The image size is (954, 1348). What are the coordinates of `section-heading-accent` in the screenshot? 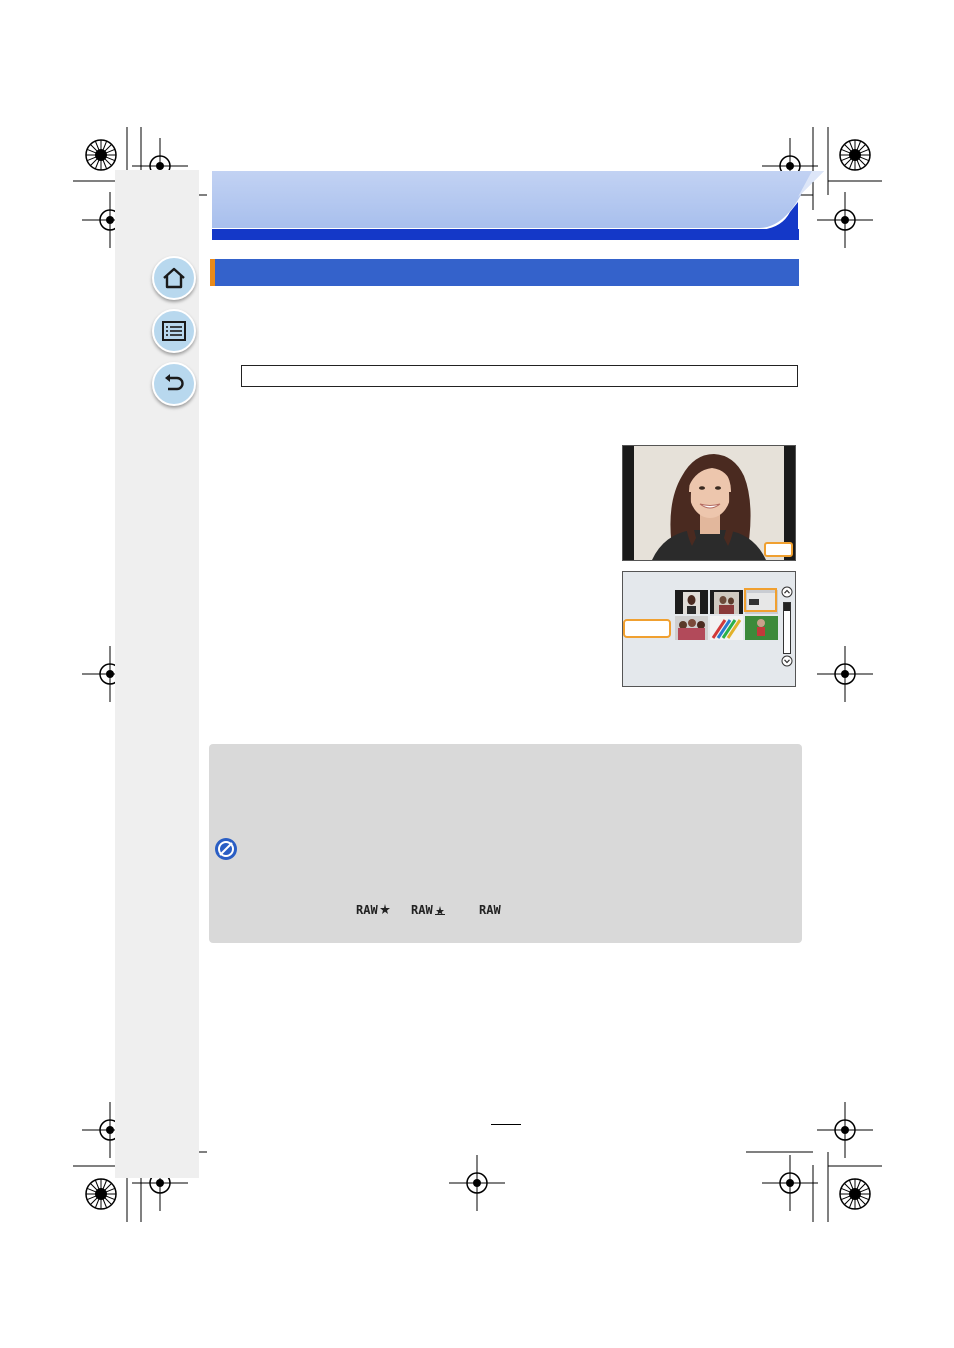 It's located at (212, 272).